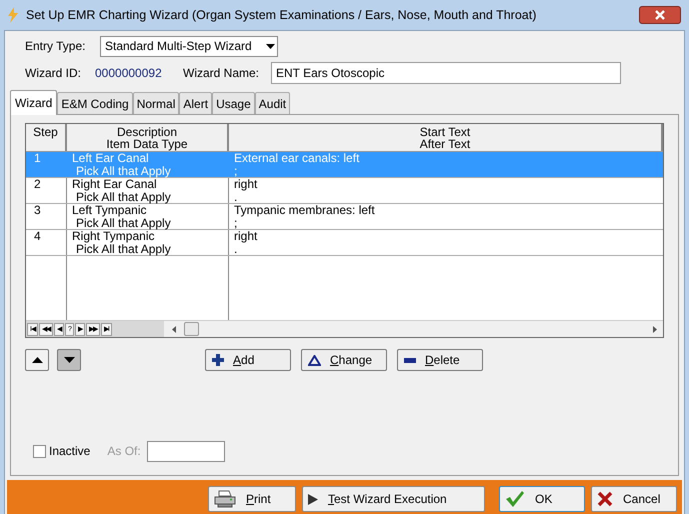 Image resolution: width=689 pixels, height=514 pixels. I want to click on minus-icon, so click(410, 360).